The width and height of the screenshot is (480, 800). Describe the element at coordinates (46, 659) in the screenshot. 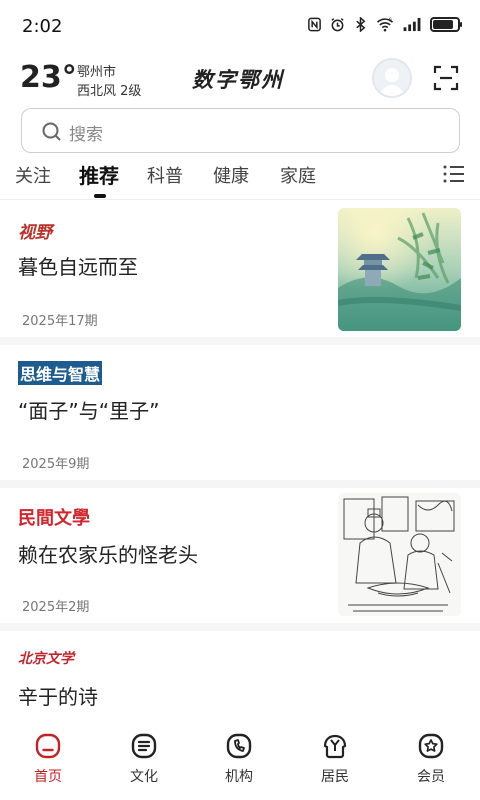

I see `source-label: 北京文学` at that location.